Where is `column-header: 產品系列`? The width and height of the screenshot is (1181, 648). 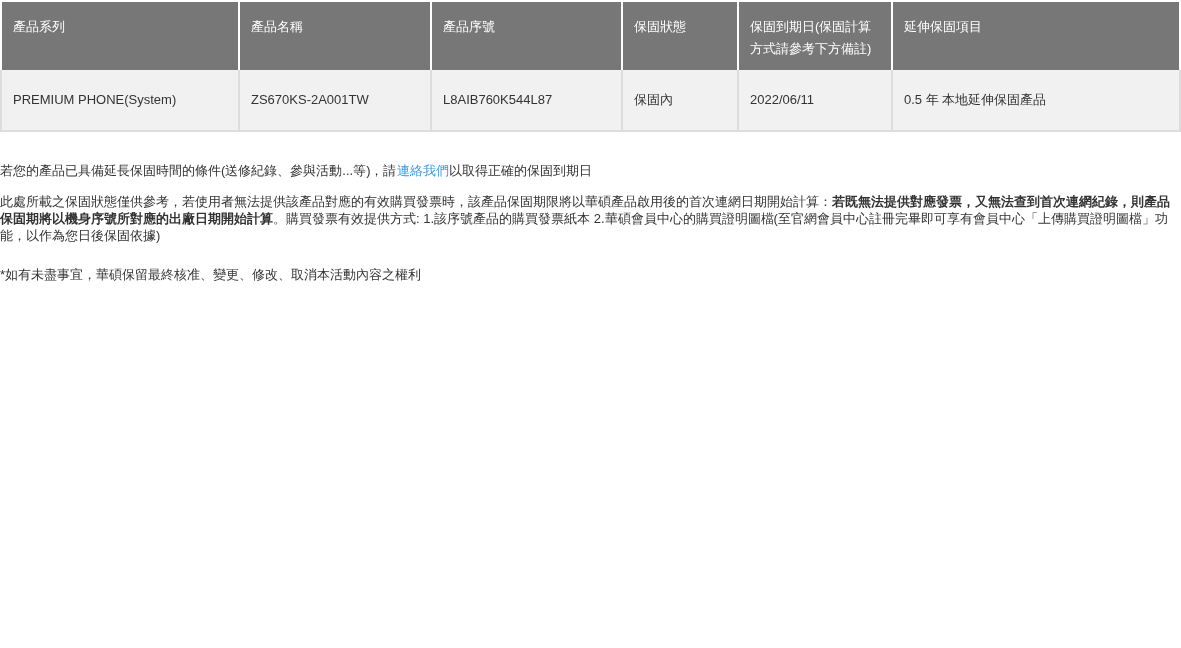
column-header: 產品系列 is located at coordinates (120, 36).